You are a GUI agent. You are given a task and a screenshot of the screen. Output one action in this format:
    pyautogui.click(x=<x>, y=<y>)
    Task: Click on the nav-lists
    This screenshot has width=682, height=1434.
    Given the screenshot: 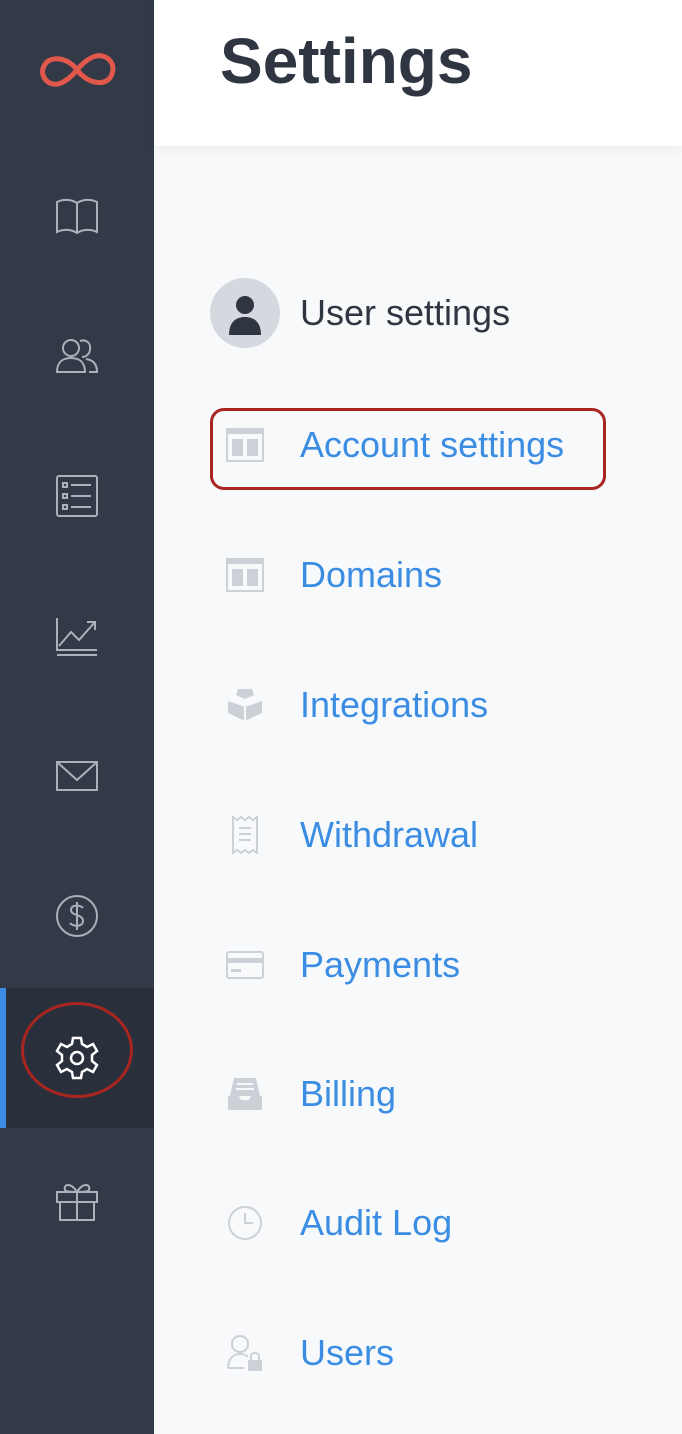 What is the action you would take?
    pyautogui.click(x=77, y=496)
    